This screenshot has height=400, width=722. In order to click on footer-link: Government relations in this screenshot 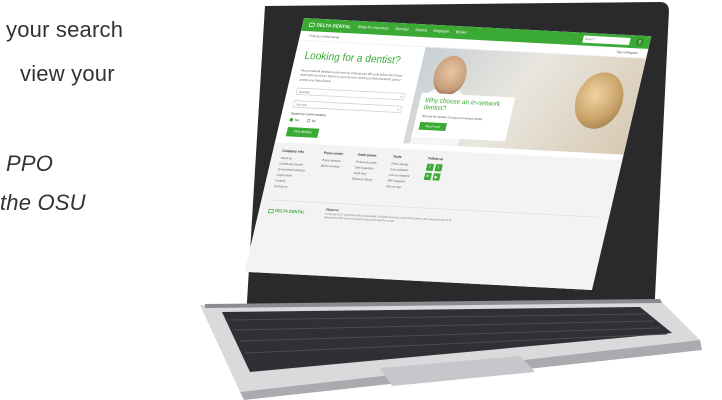, I will do `click(292, 169)`.